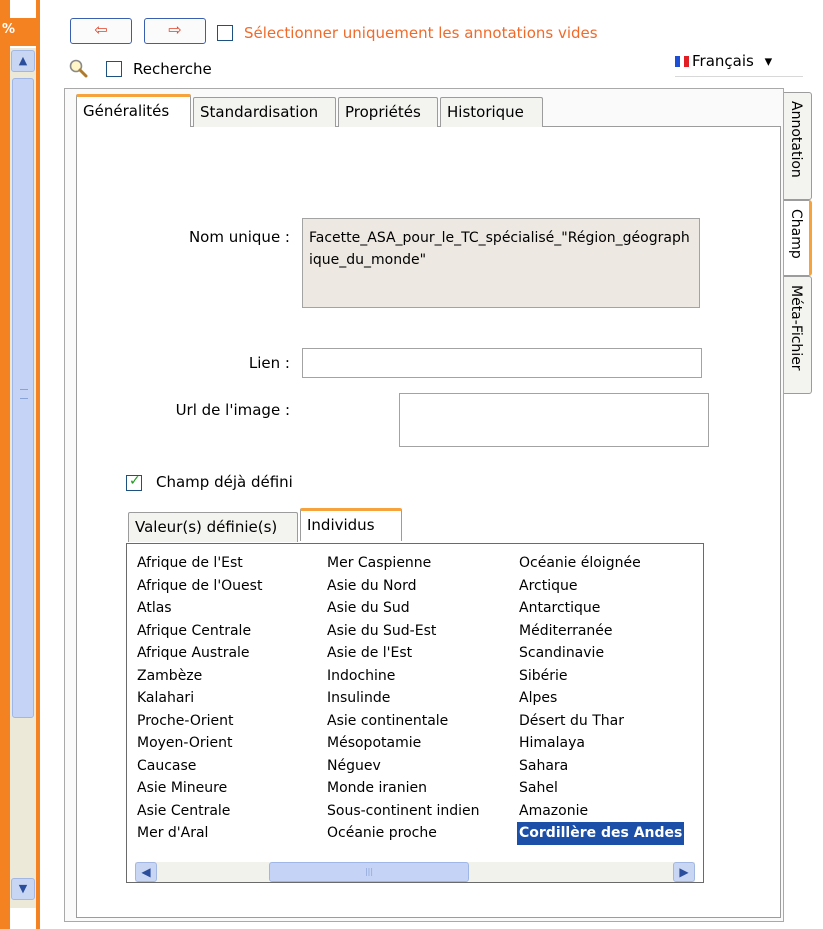  What do you see at coordinates (601, 563) in the screenshot?
I see `list-item: Océanie éloignée` at bounding box center [601, 563].